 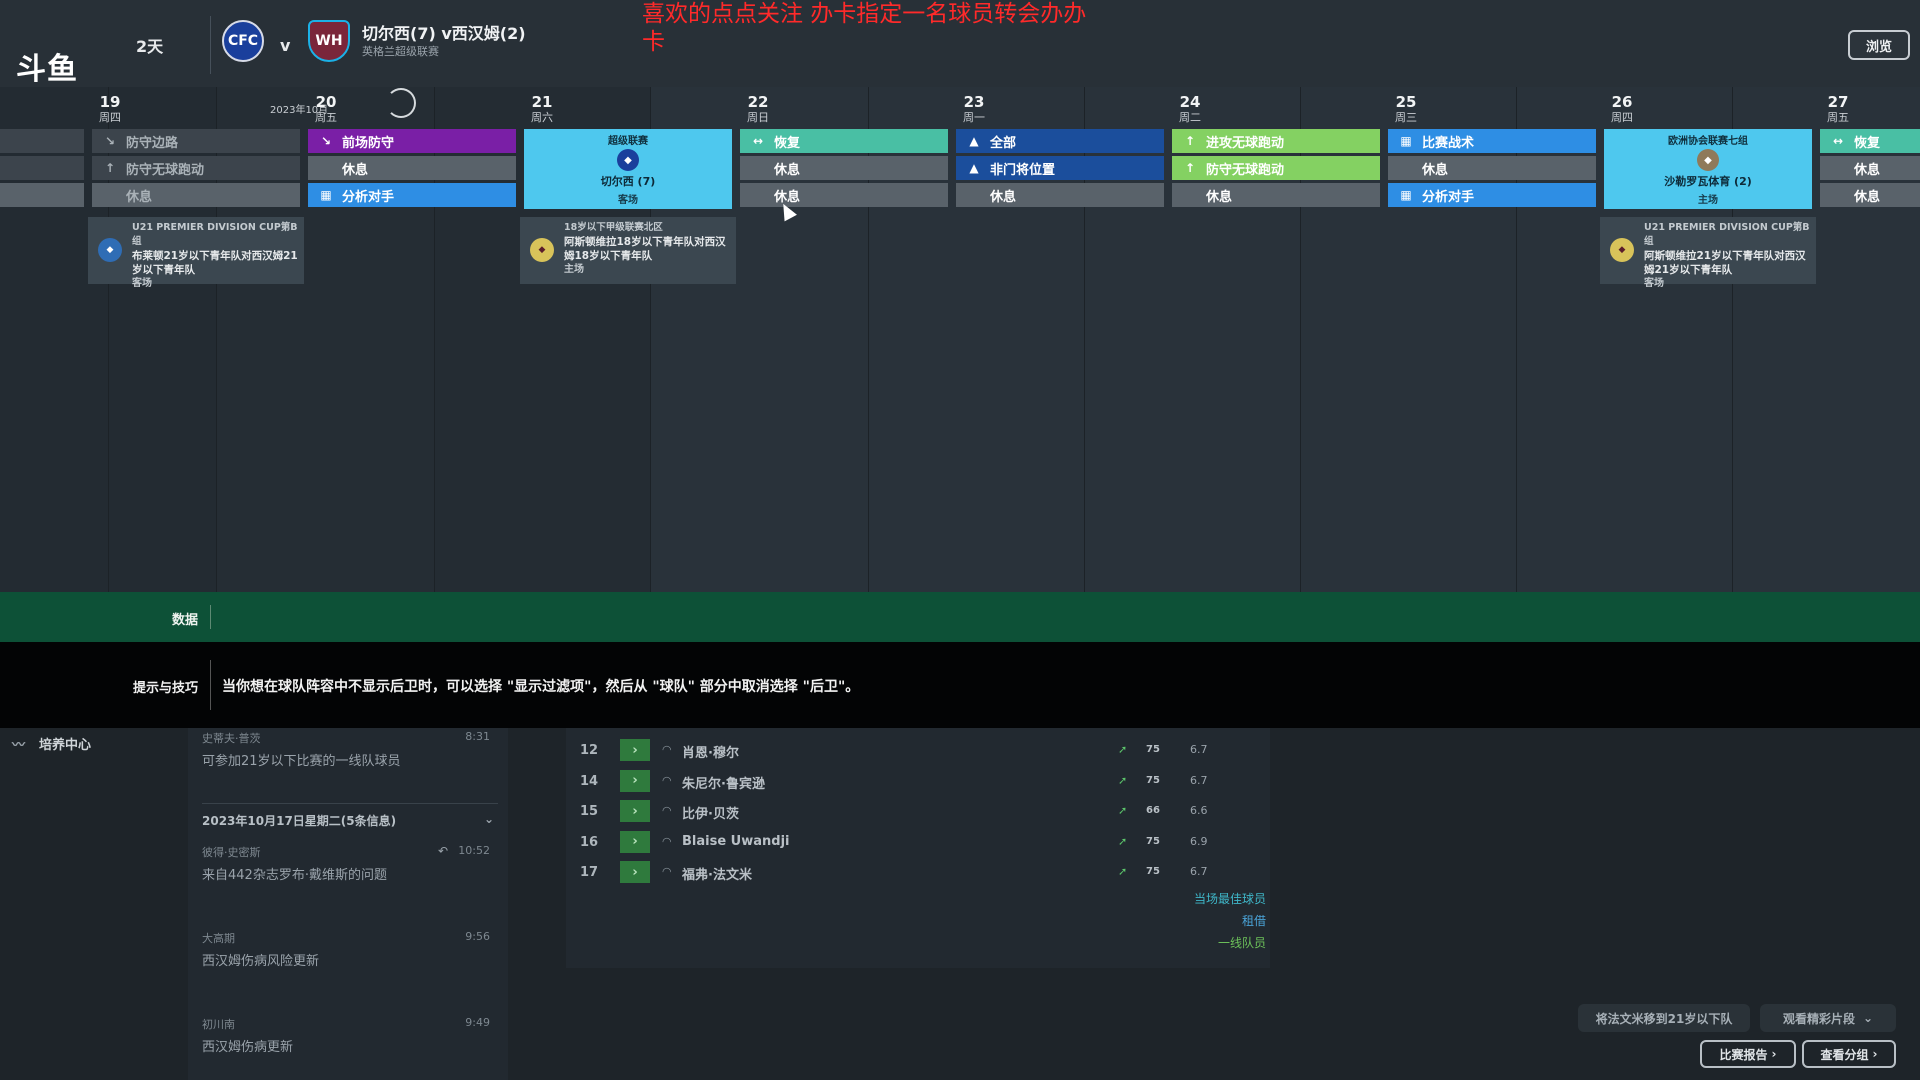 I want to click on news-item: 大高期 西汉姆伤病风险更新 9:56, so click(x=350, y=949).